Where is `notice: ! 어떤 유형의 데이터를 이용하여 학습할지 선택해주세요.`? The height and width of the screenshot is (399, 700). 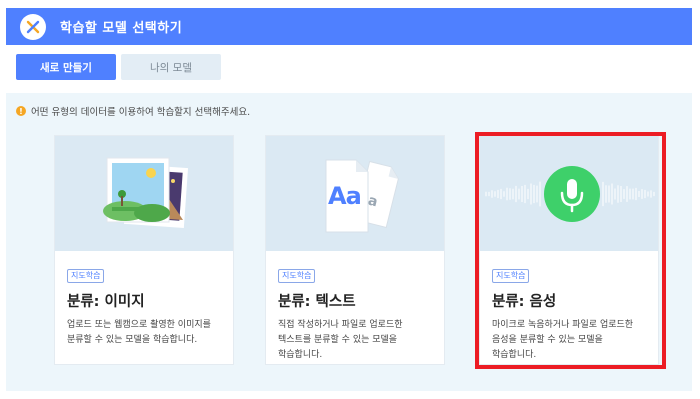 notice: ! 어떤 유형의 데이터를 이용하여 학습할지 선택해주세요. is located at coordinates (133, 111).